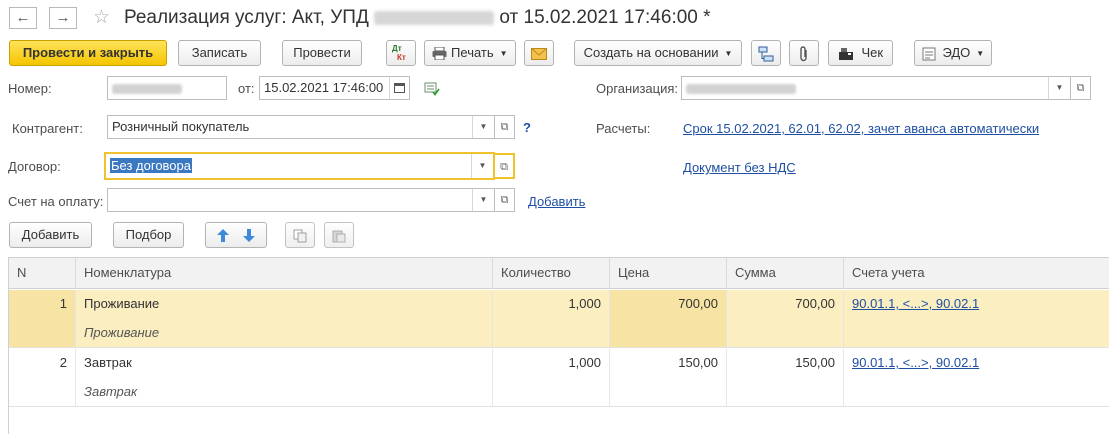 This screenshot has width=1109, height=434. I want to click on column-header: Количество, so click(551, 273).